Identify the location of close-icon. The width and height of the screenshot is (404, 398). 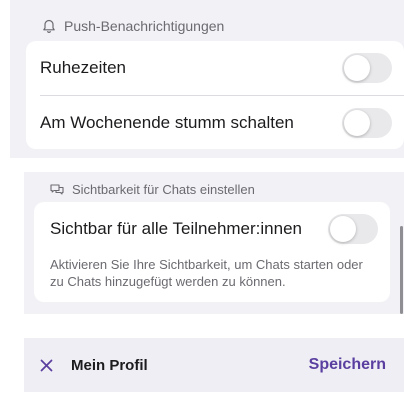
(46, 365).